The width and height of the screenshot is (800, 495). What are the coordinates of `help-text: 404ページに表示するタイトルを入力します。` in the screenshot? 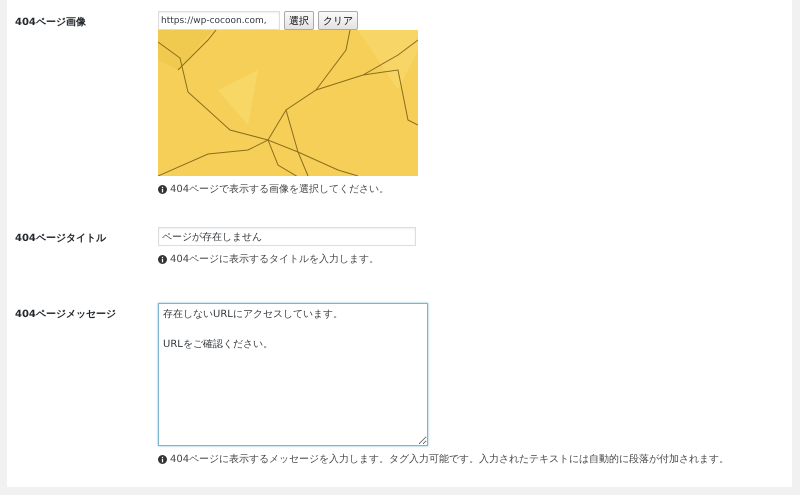 It's located at (275, 259).